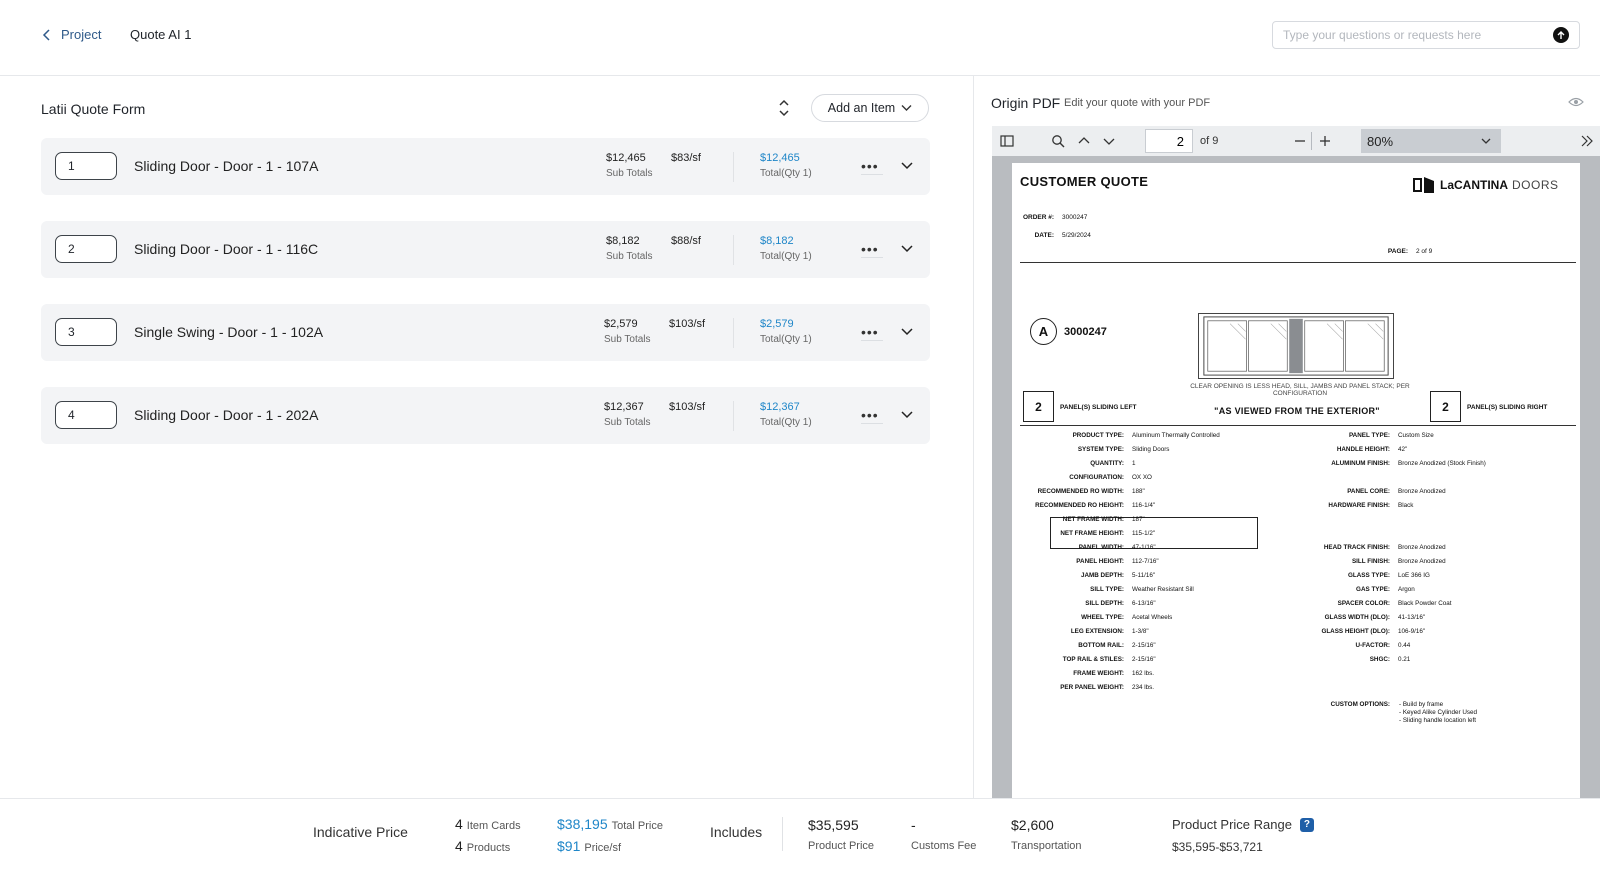 The width and height of the screenshot is (1600, 872). Describe the element at coordinates (71, 34) in the screenshot. I see `back-to-project-link: Project` at that location.